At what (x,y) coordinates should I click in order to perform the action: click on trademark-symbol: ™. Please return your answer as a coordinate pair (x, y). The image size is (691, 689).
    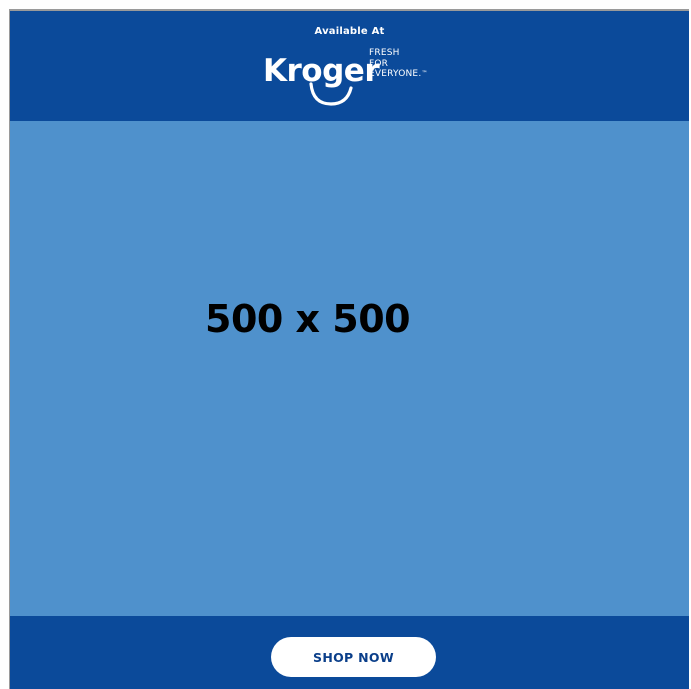
    Looking at the image, I should click on (424, 73).